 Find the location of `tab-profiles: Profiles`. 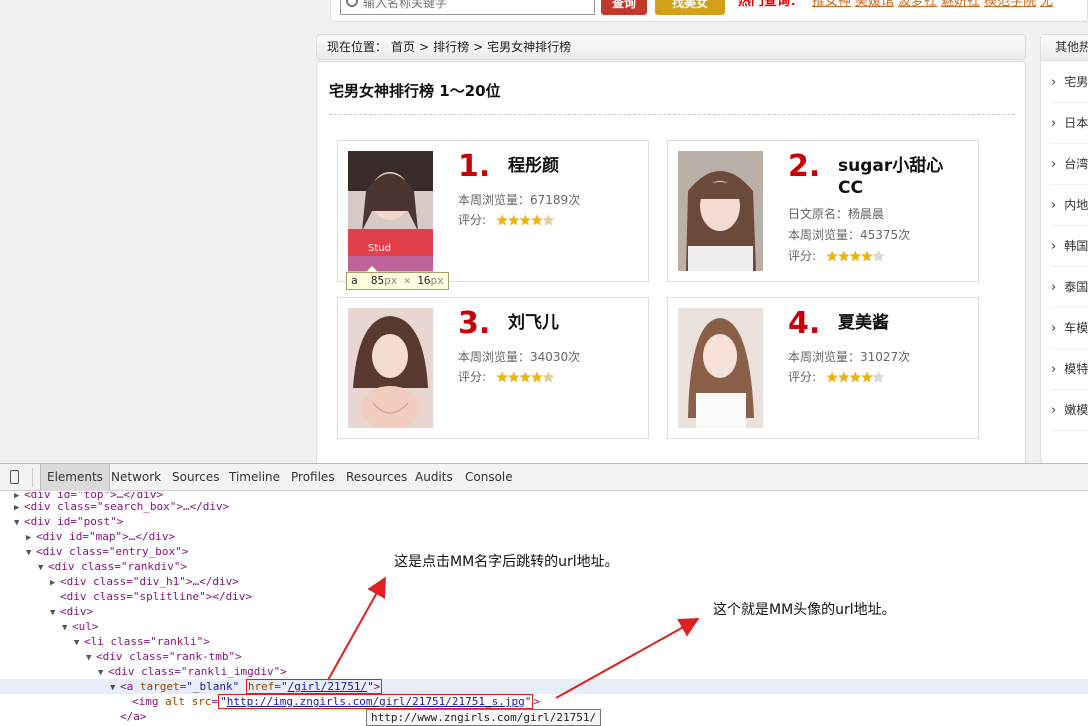

tab-profiles: Profiles is located at coordinates (313, 477).